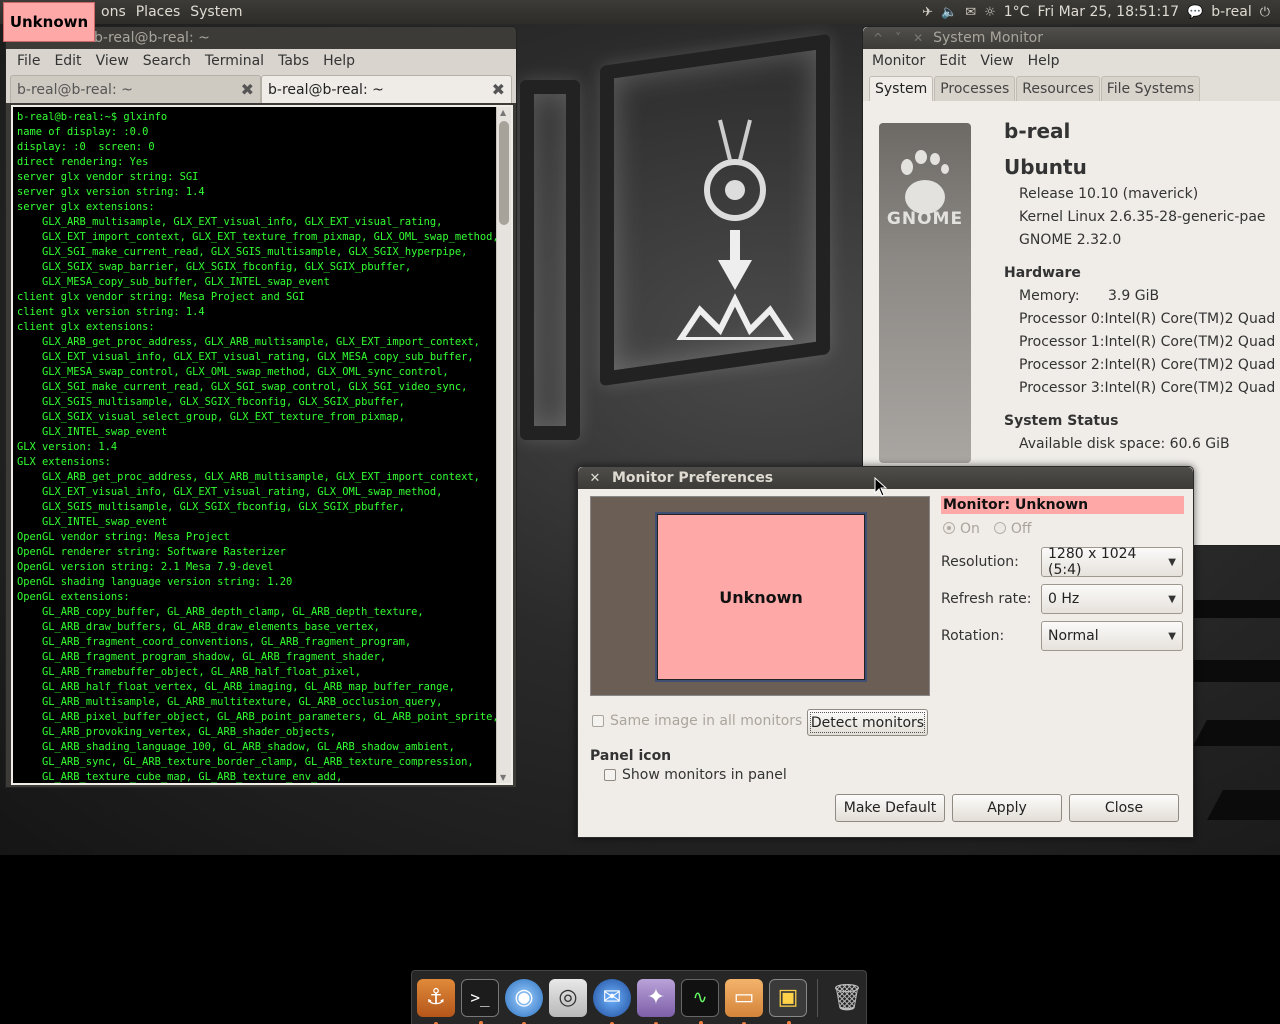 The width and height of the screenshot is (1280, 1024). What do you see at coordinates (949, 12) in the screenshot?
I see `volume-icon: 🔈` at bounding box center [949, 12].